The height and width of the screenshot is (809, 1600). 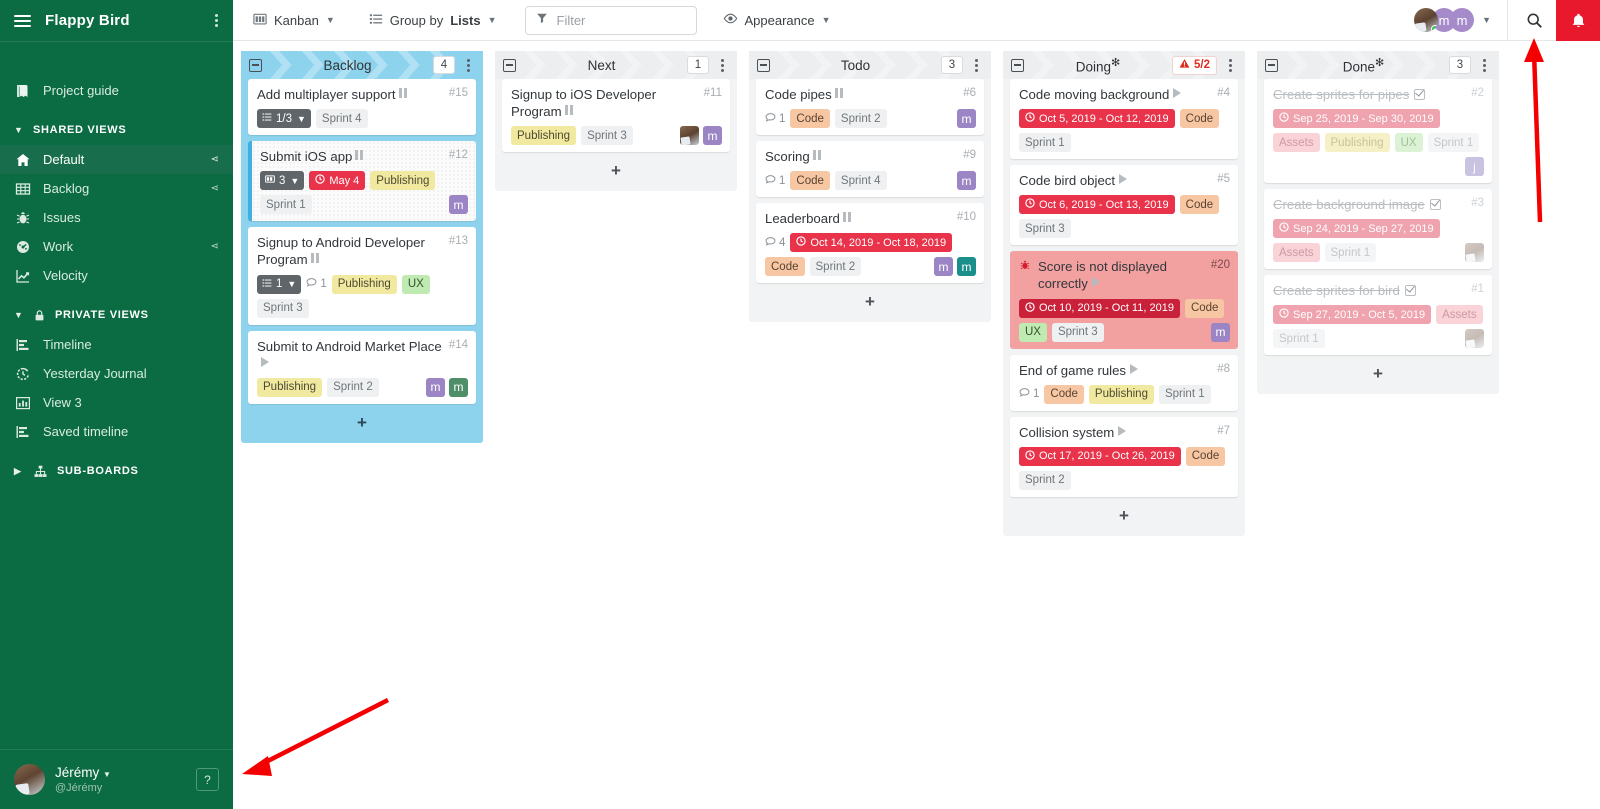 I want to click on group-by-button: Group by Lists ▼, so click(x=433, y=20).